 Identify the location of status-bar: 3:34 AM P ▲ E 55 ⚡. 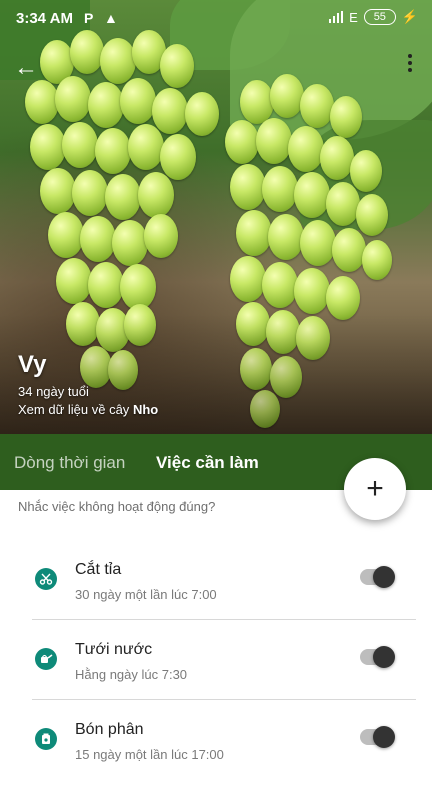
(216, 18).